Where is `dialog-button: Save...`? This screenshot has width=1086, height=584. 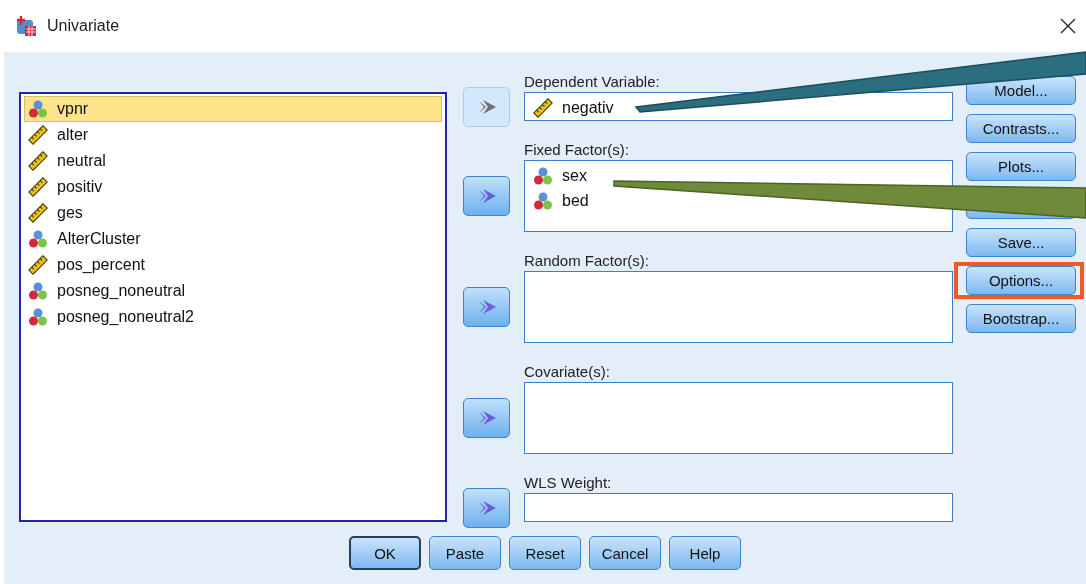 dialog-button: Save... is located at coordinates (1021, 242).